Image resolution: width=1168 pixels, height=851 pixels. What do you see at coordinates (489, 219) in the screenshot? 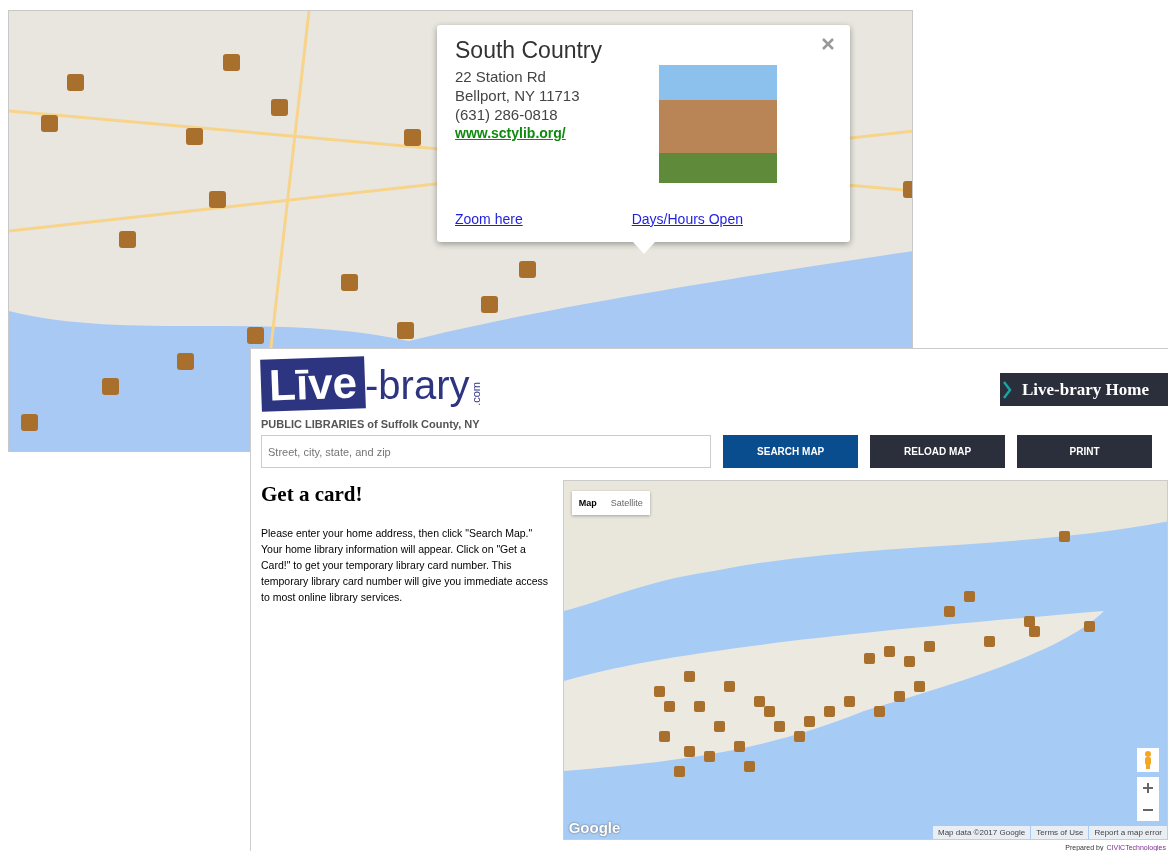
I see `popup-link: Zoom here` at bounding box center [489, 219].